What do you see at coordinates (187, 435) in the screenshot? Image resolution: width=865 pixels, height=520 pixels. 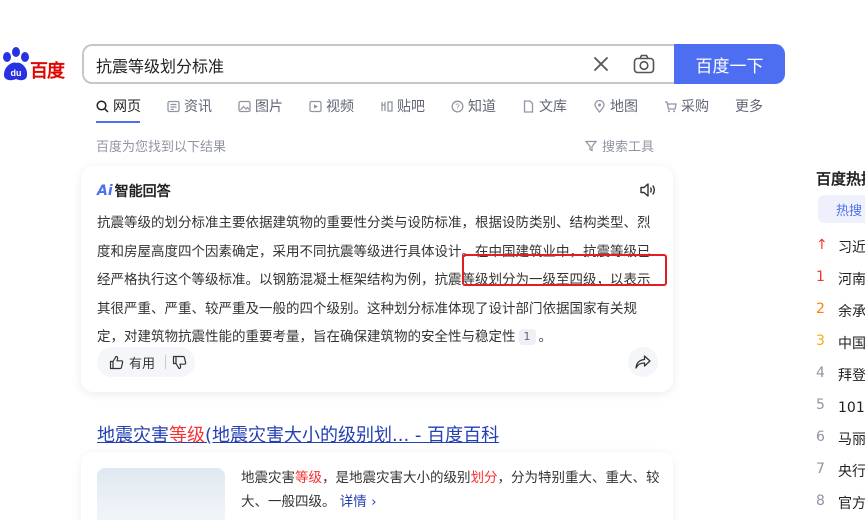 I see `result-title-keyword: 等级` at bounding box center [187, 435].